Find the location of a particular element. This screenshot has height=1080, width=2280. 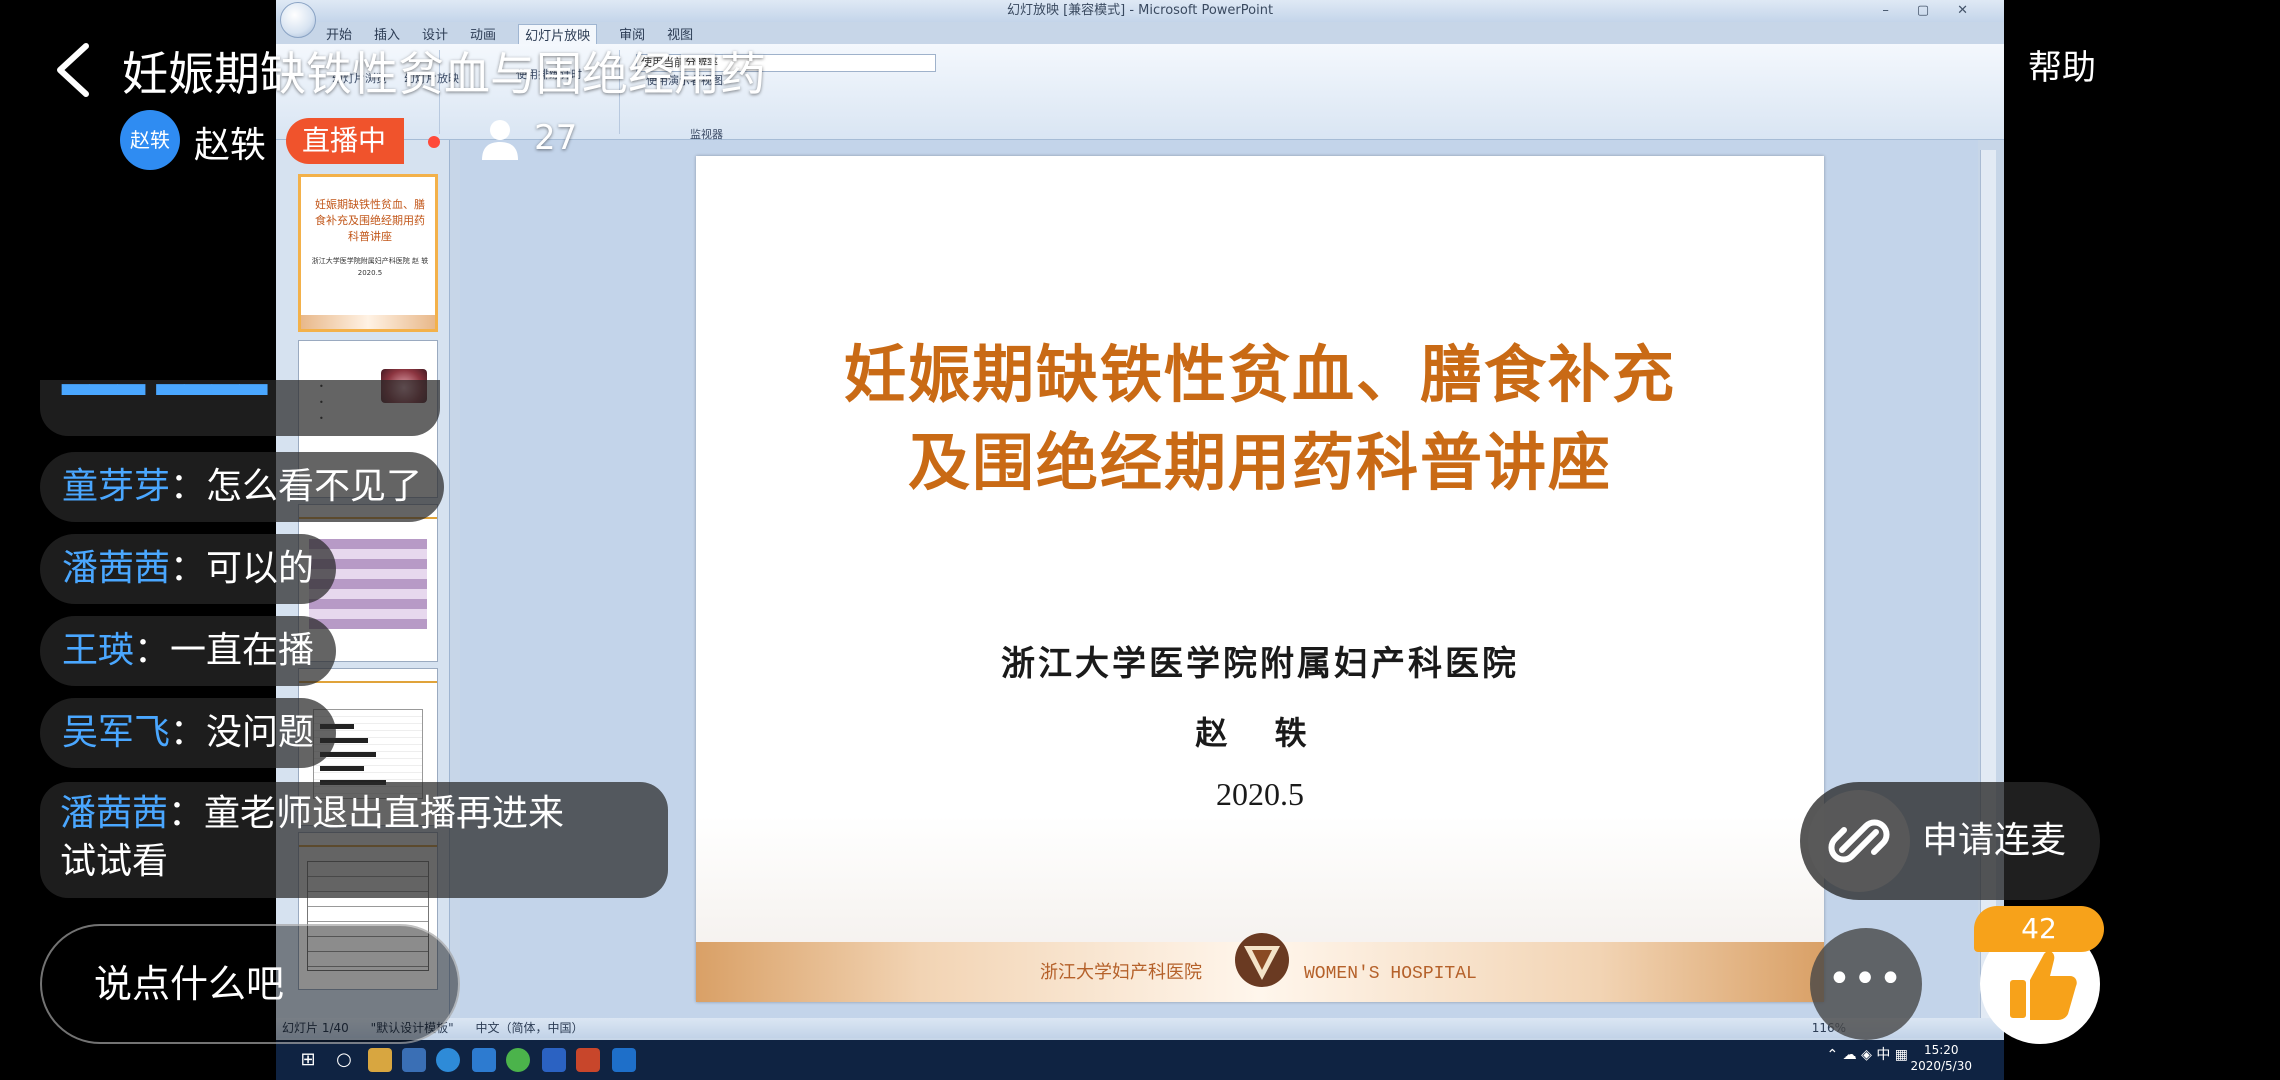

help-button: 帮助 is located at coordinates (2062, 64).